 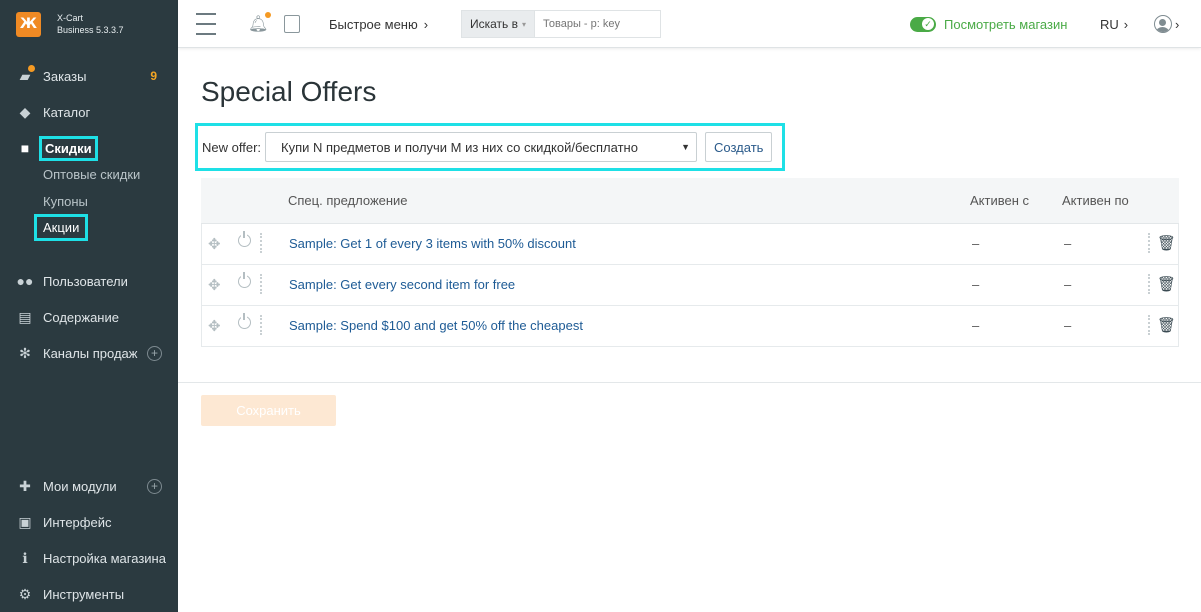 I want to click on sidebar-item-catalog: ◆ Каталог, so click(x=89, y=112).